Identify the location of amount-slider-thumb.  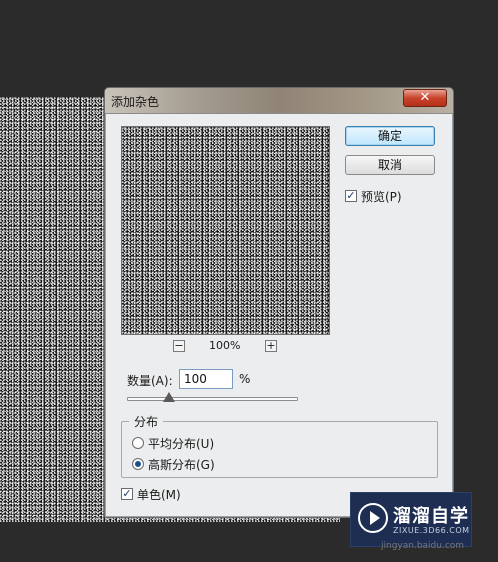
(169, 397).